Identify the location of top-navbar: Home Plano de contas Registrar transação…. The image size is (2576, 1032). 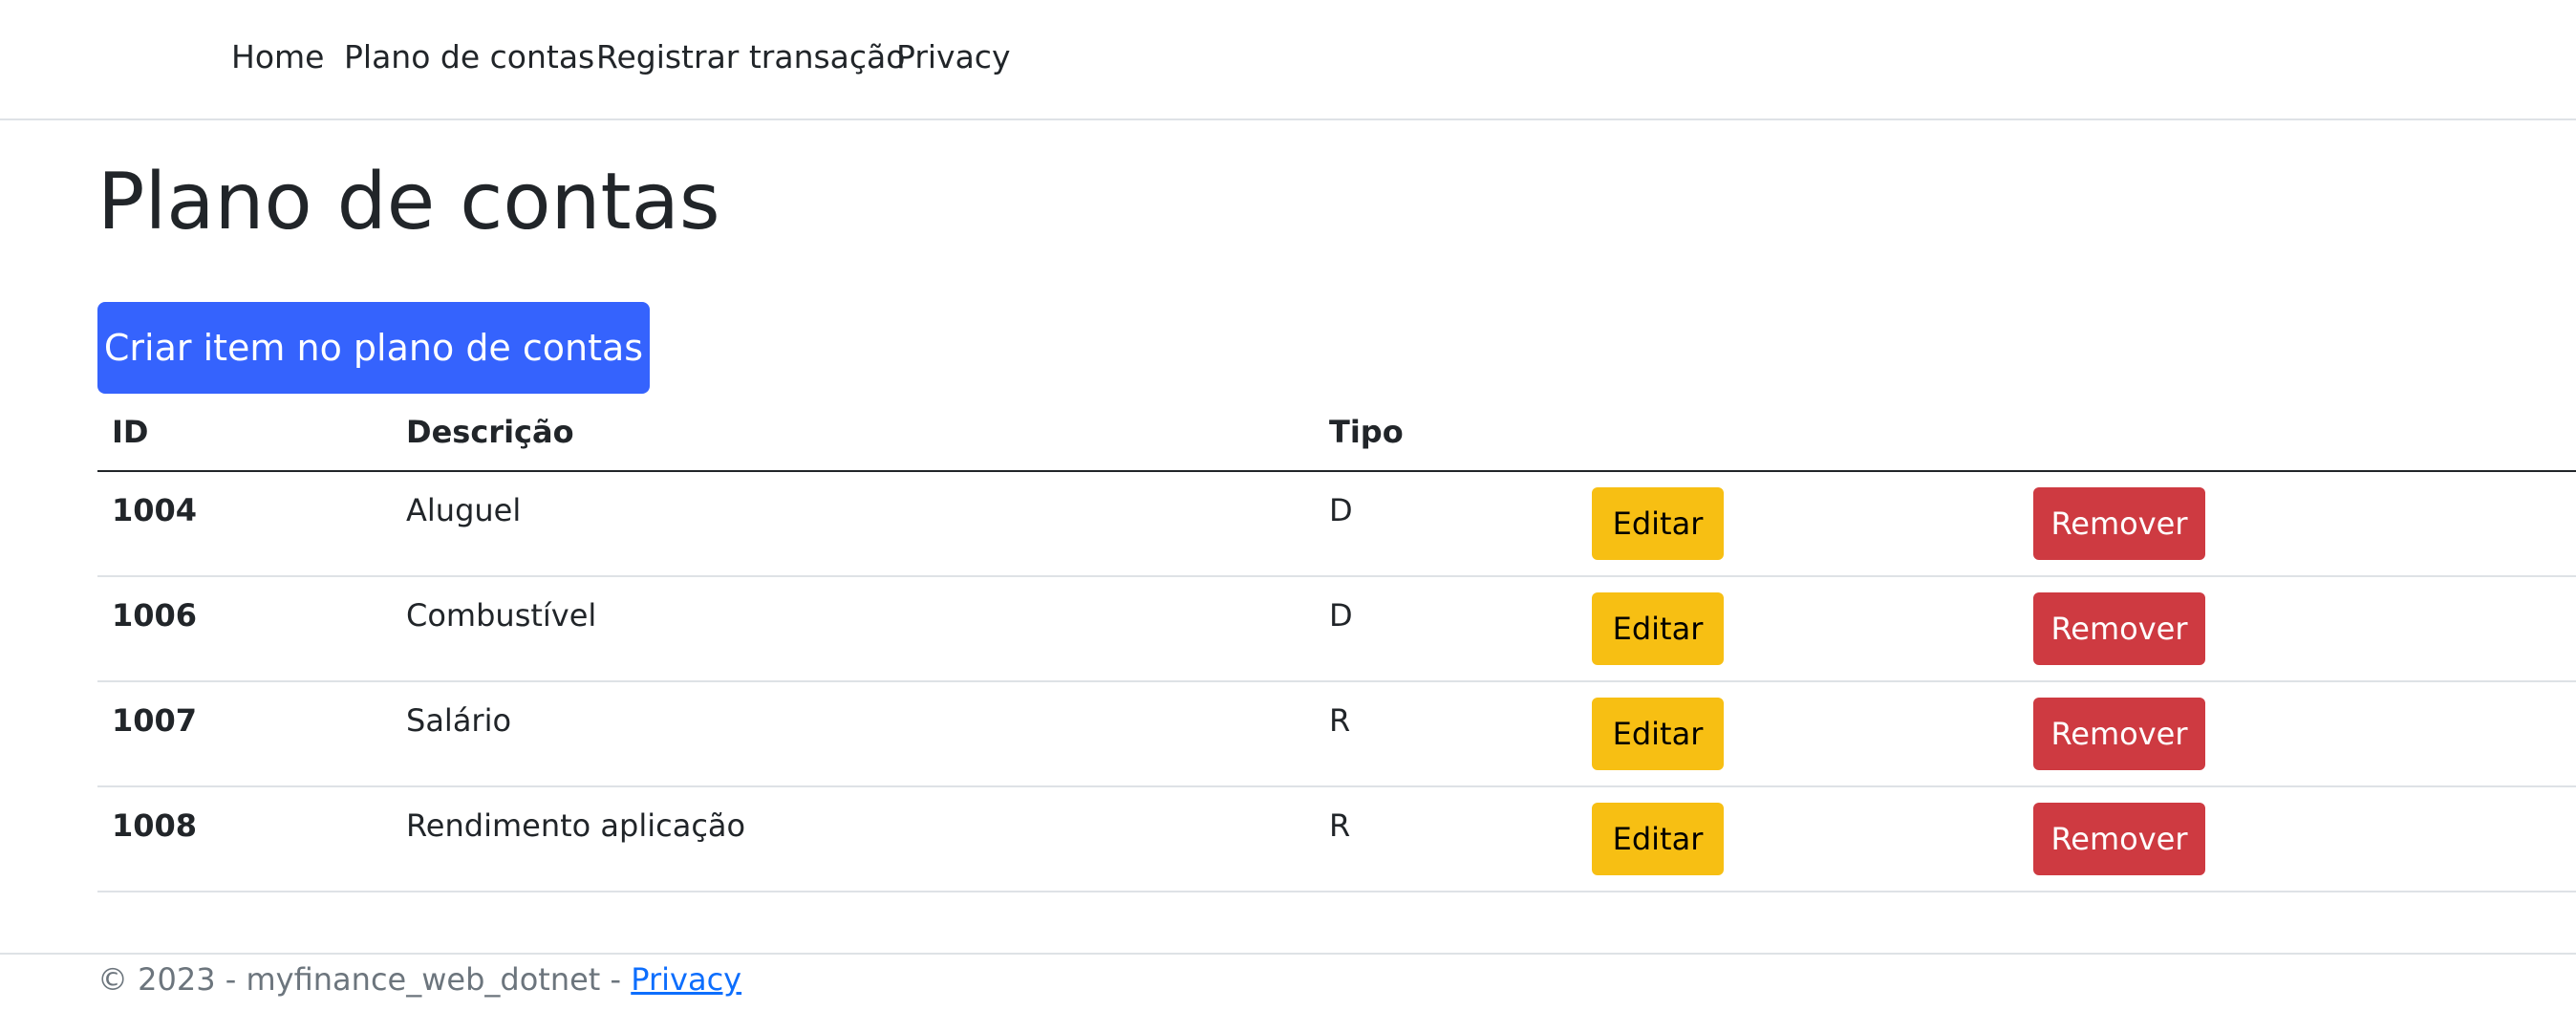
(1288, 60).